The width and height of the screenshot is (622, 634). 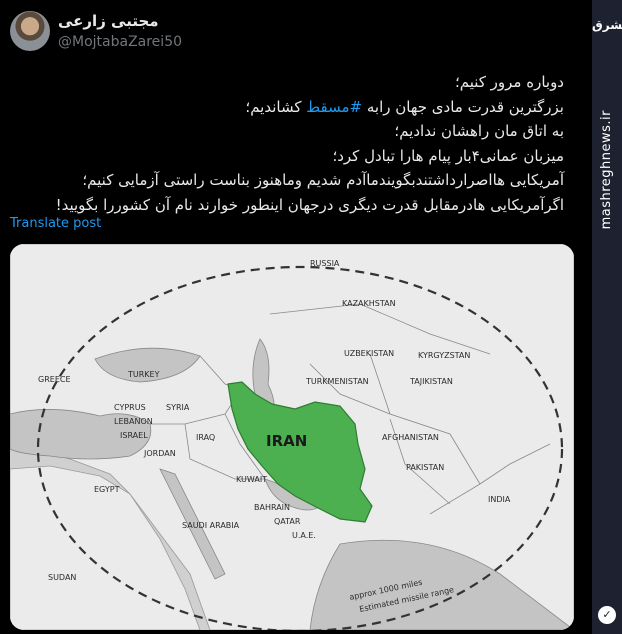 What do you see at coordinates (286, 441) in the screenshot?
I see `iran-label: IRAN` at bounding box center [286, 441].